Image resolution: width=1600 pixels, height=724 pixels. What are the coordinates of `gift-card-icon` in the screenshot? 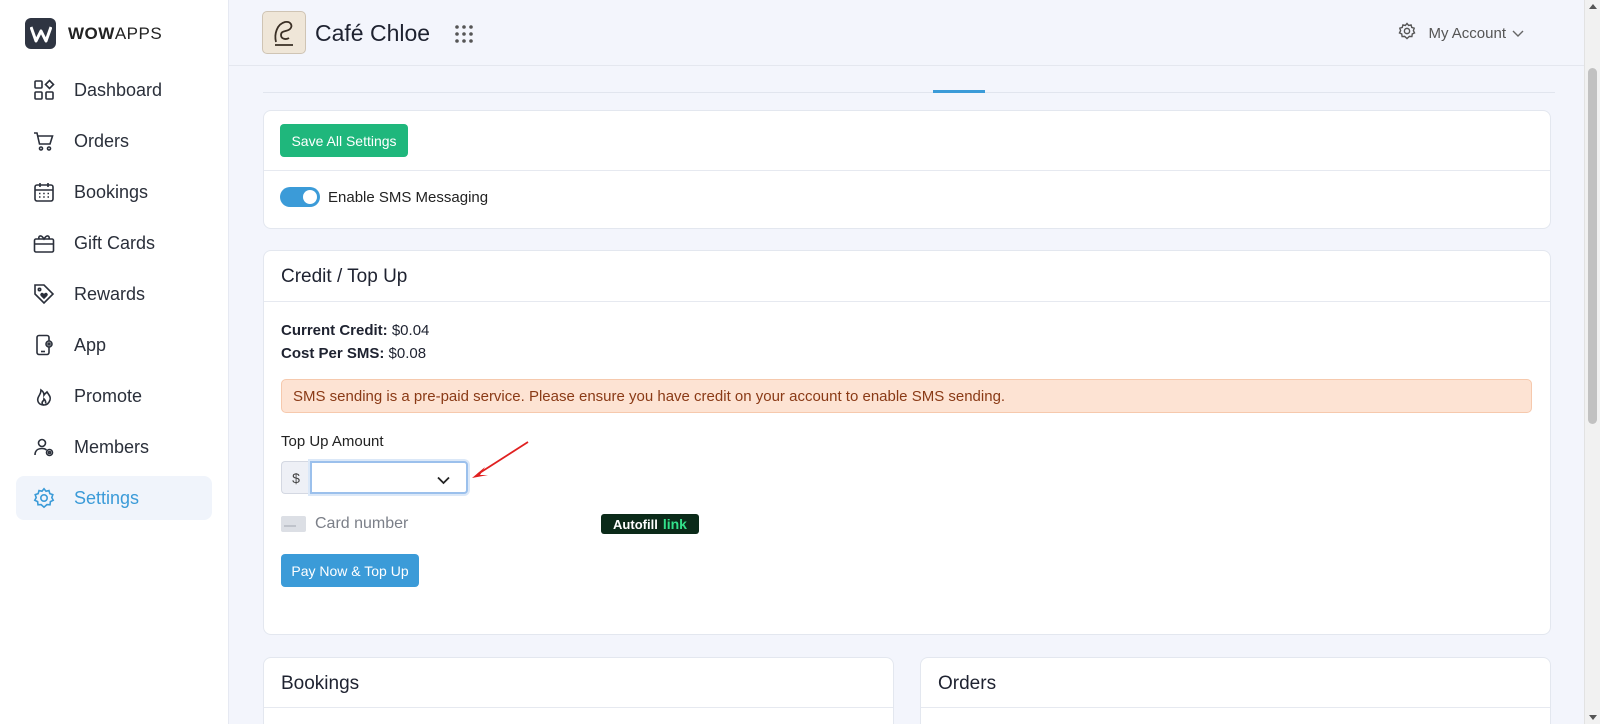 It's located at (44, 243).